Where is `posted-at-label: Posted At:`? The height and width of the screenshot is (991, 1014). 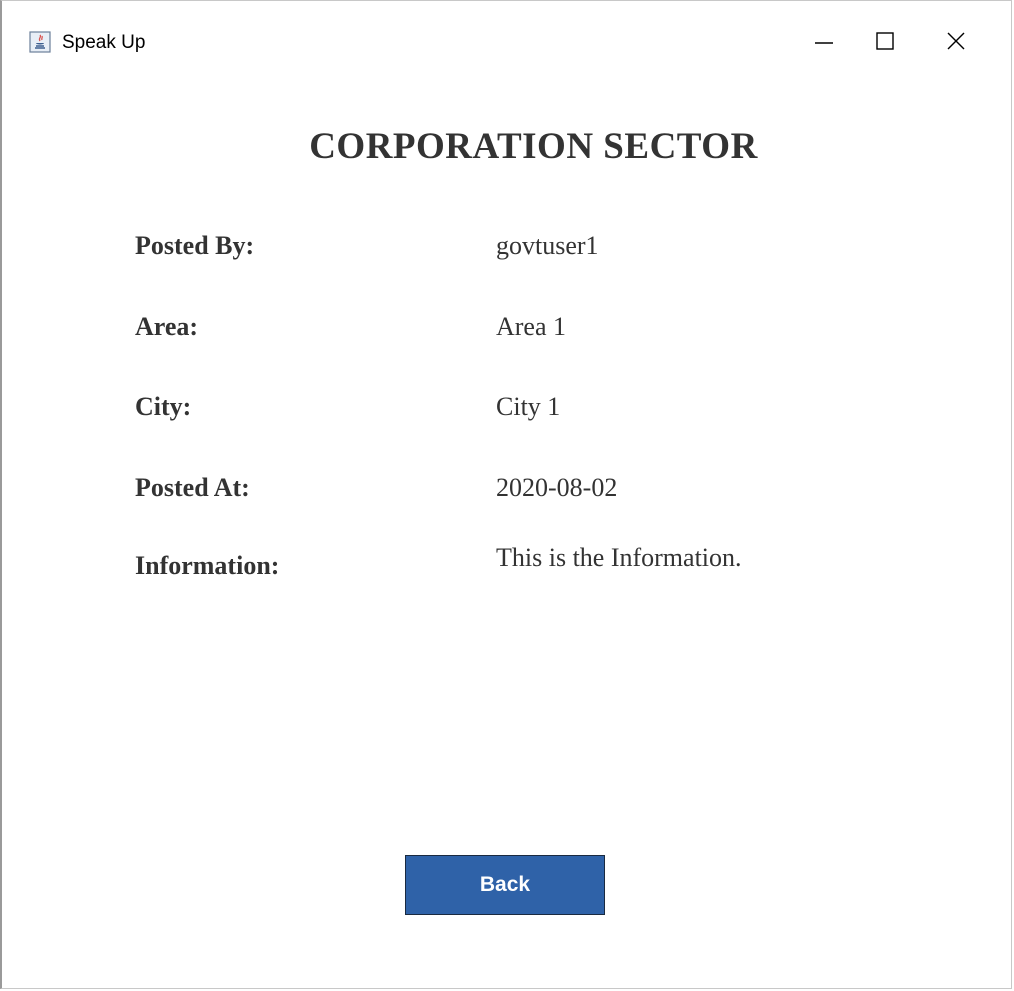 posted-at-label: Posted At: is located at coordinates (192, 487).